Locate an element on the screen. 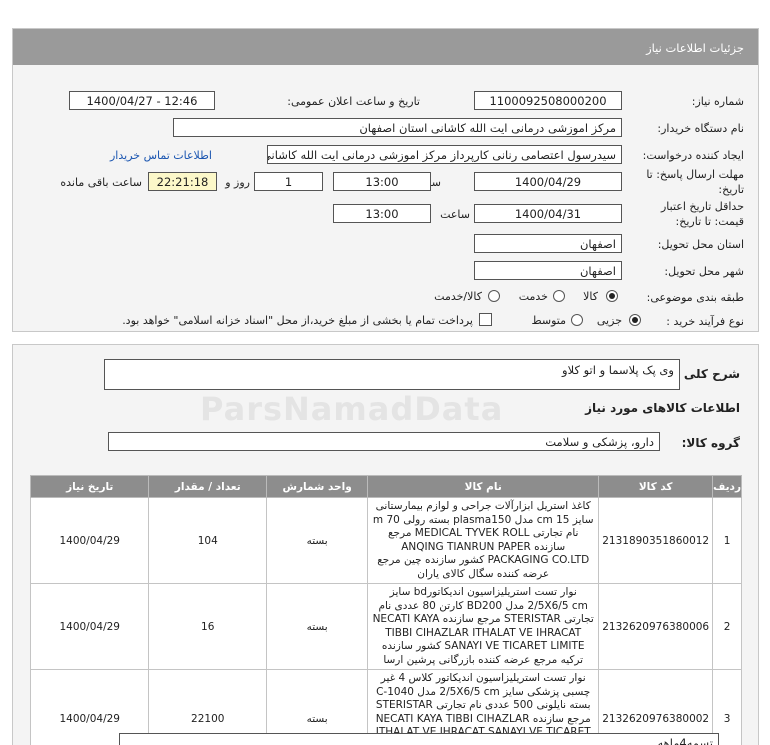  col-qty-header: تعداد / مقدار is located at coordinates (208, 486).